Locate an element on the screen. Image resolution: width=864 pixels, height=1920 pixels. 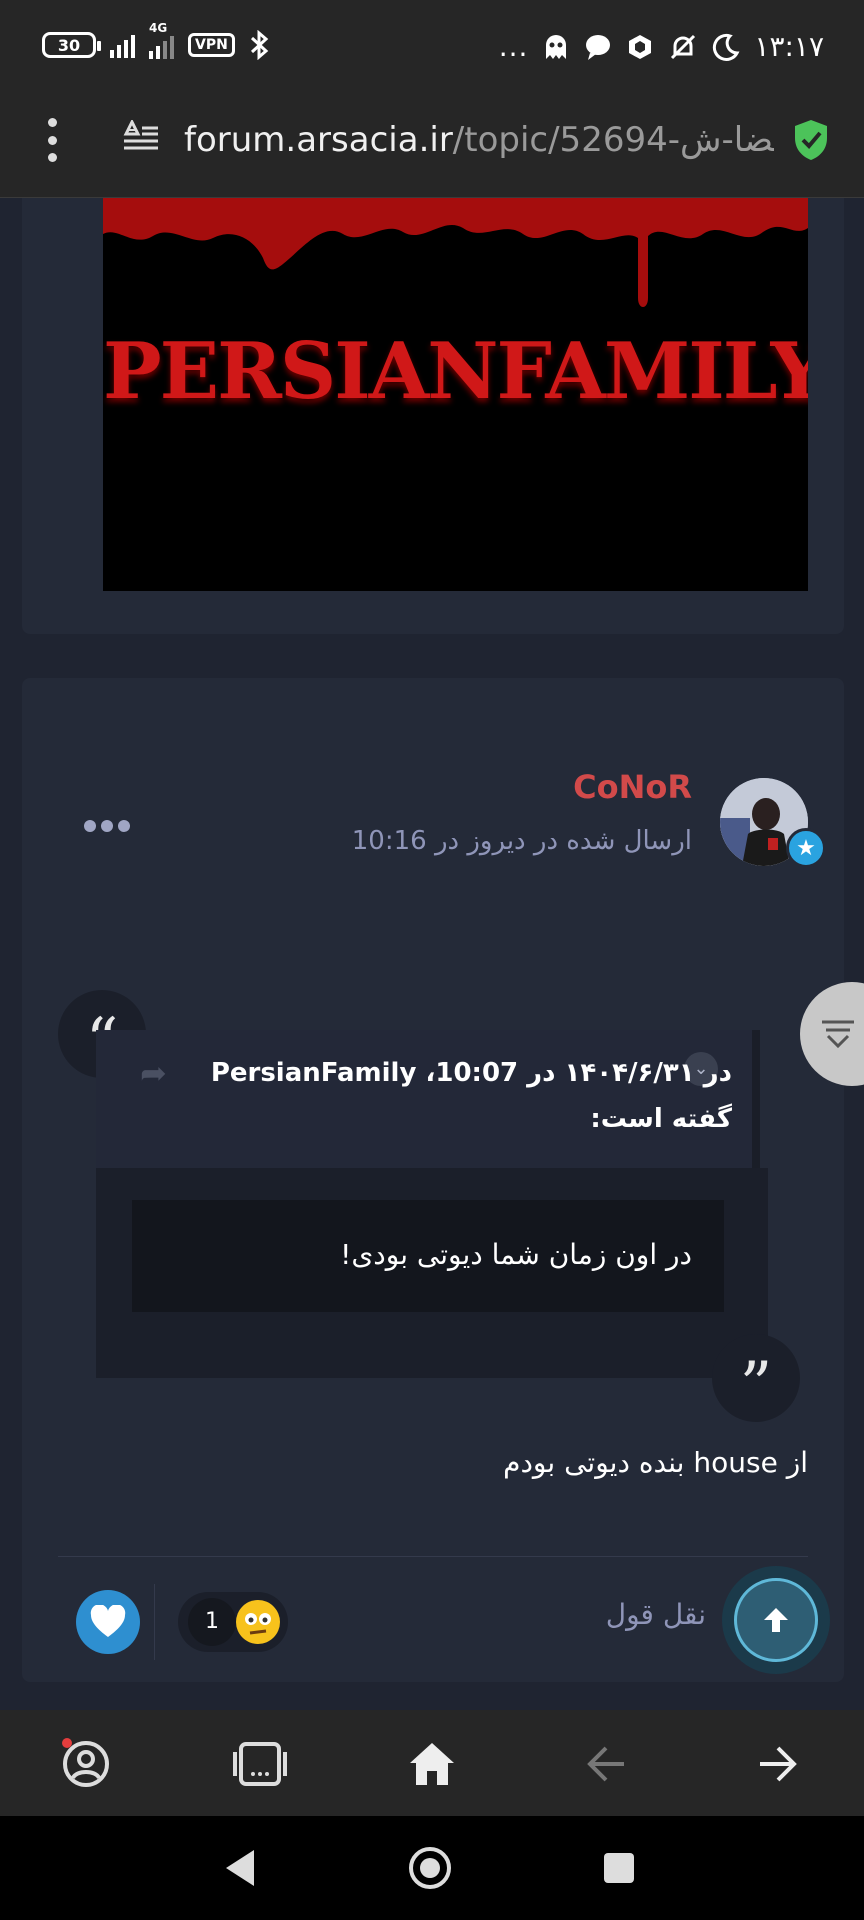
star-badge-icon: ★ is located at coordinates (806, 848).